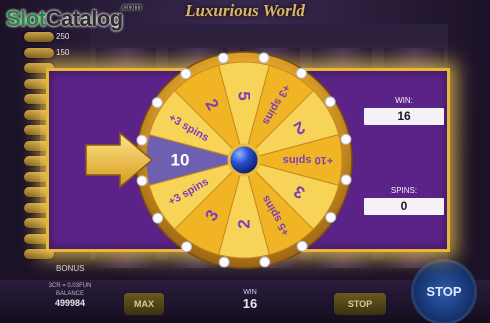  Describe the element at coordinates (69, 294) in the screenshot. I see `balance-label: BALANCE` at that location.